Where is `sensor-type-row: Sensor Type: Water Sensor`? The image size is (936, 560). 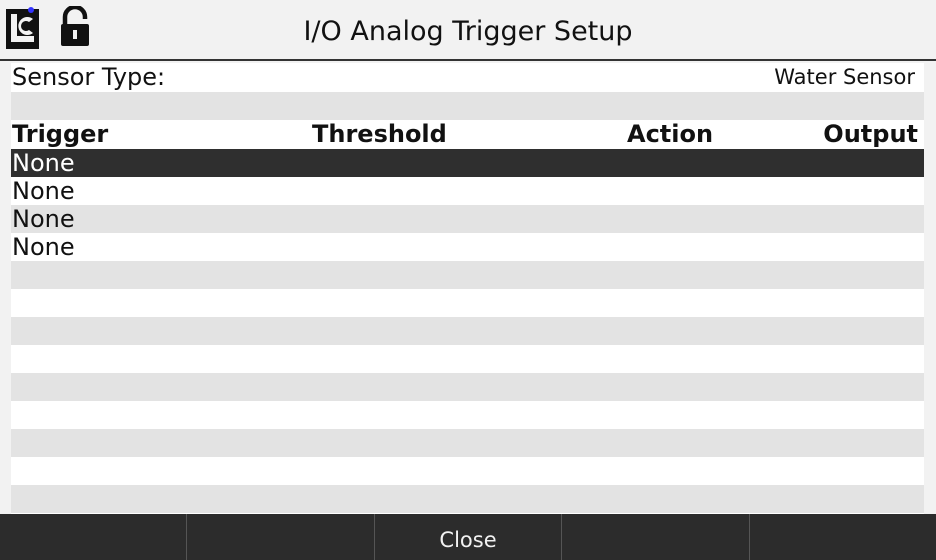 sensor-type-row: Sensor Type: Water Sensor is located at coordinates (467, 77).